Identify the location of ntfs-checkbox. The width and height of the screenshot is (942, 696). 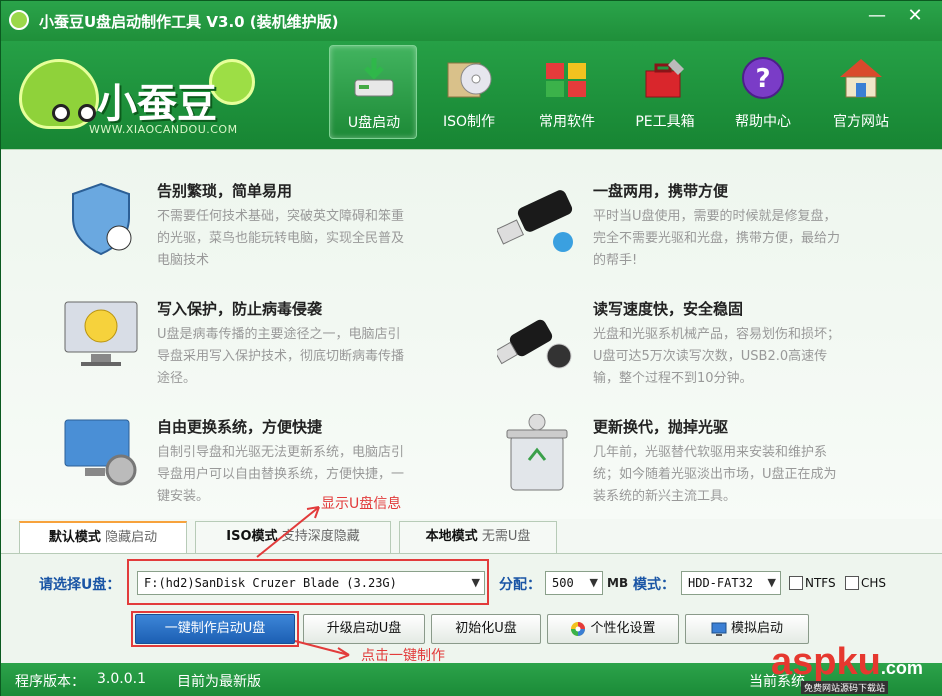
(796, 583).